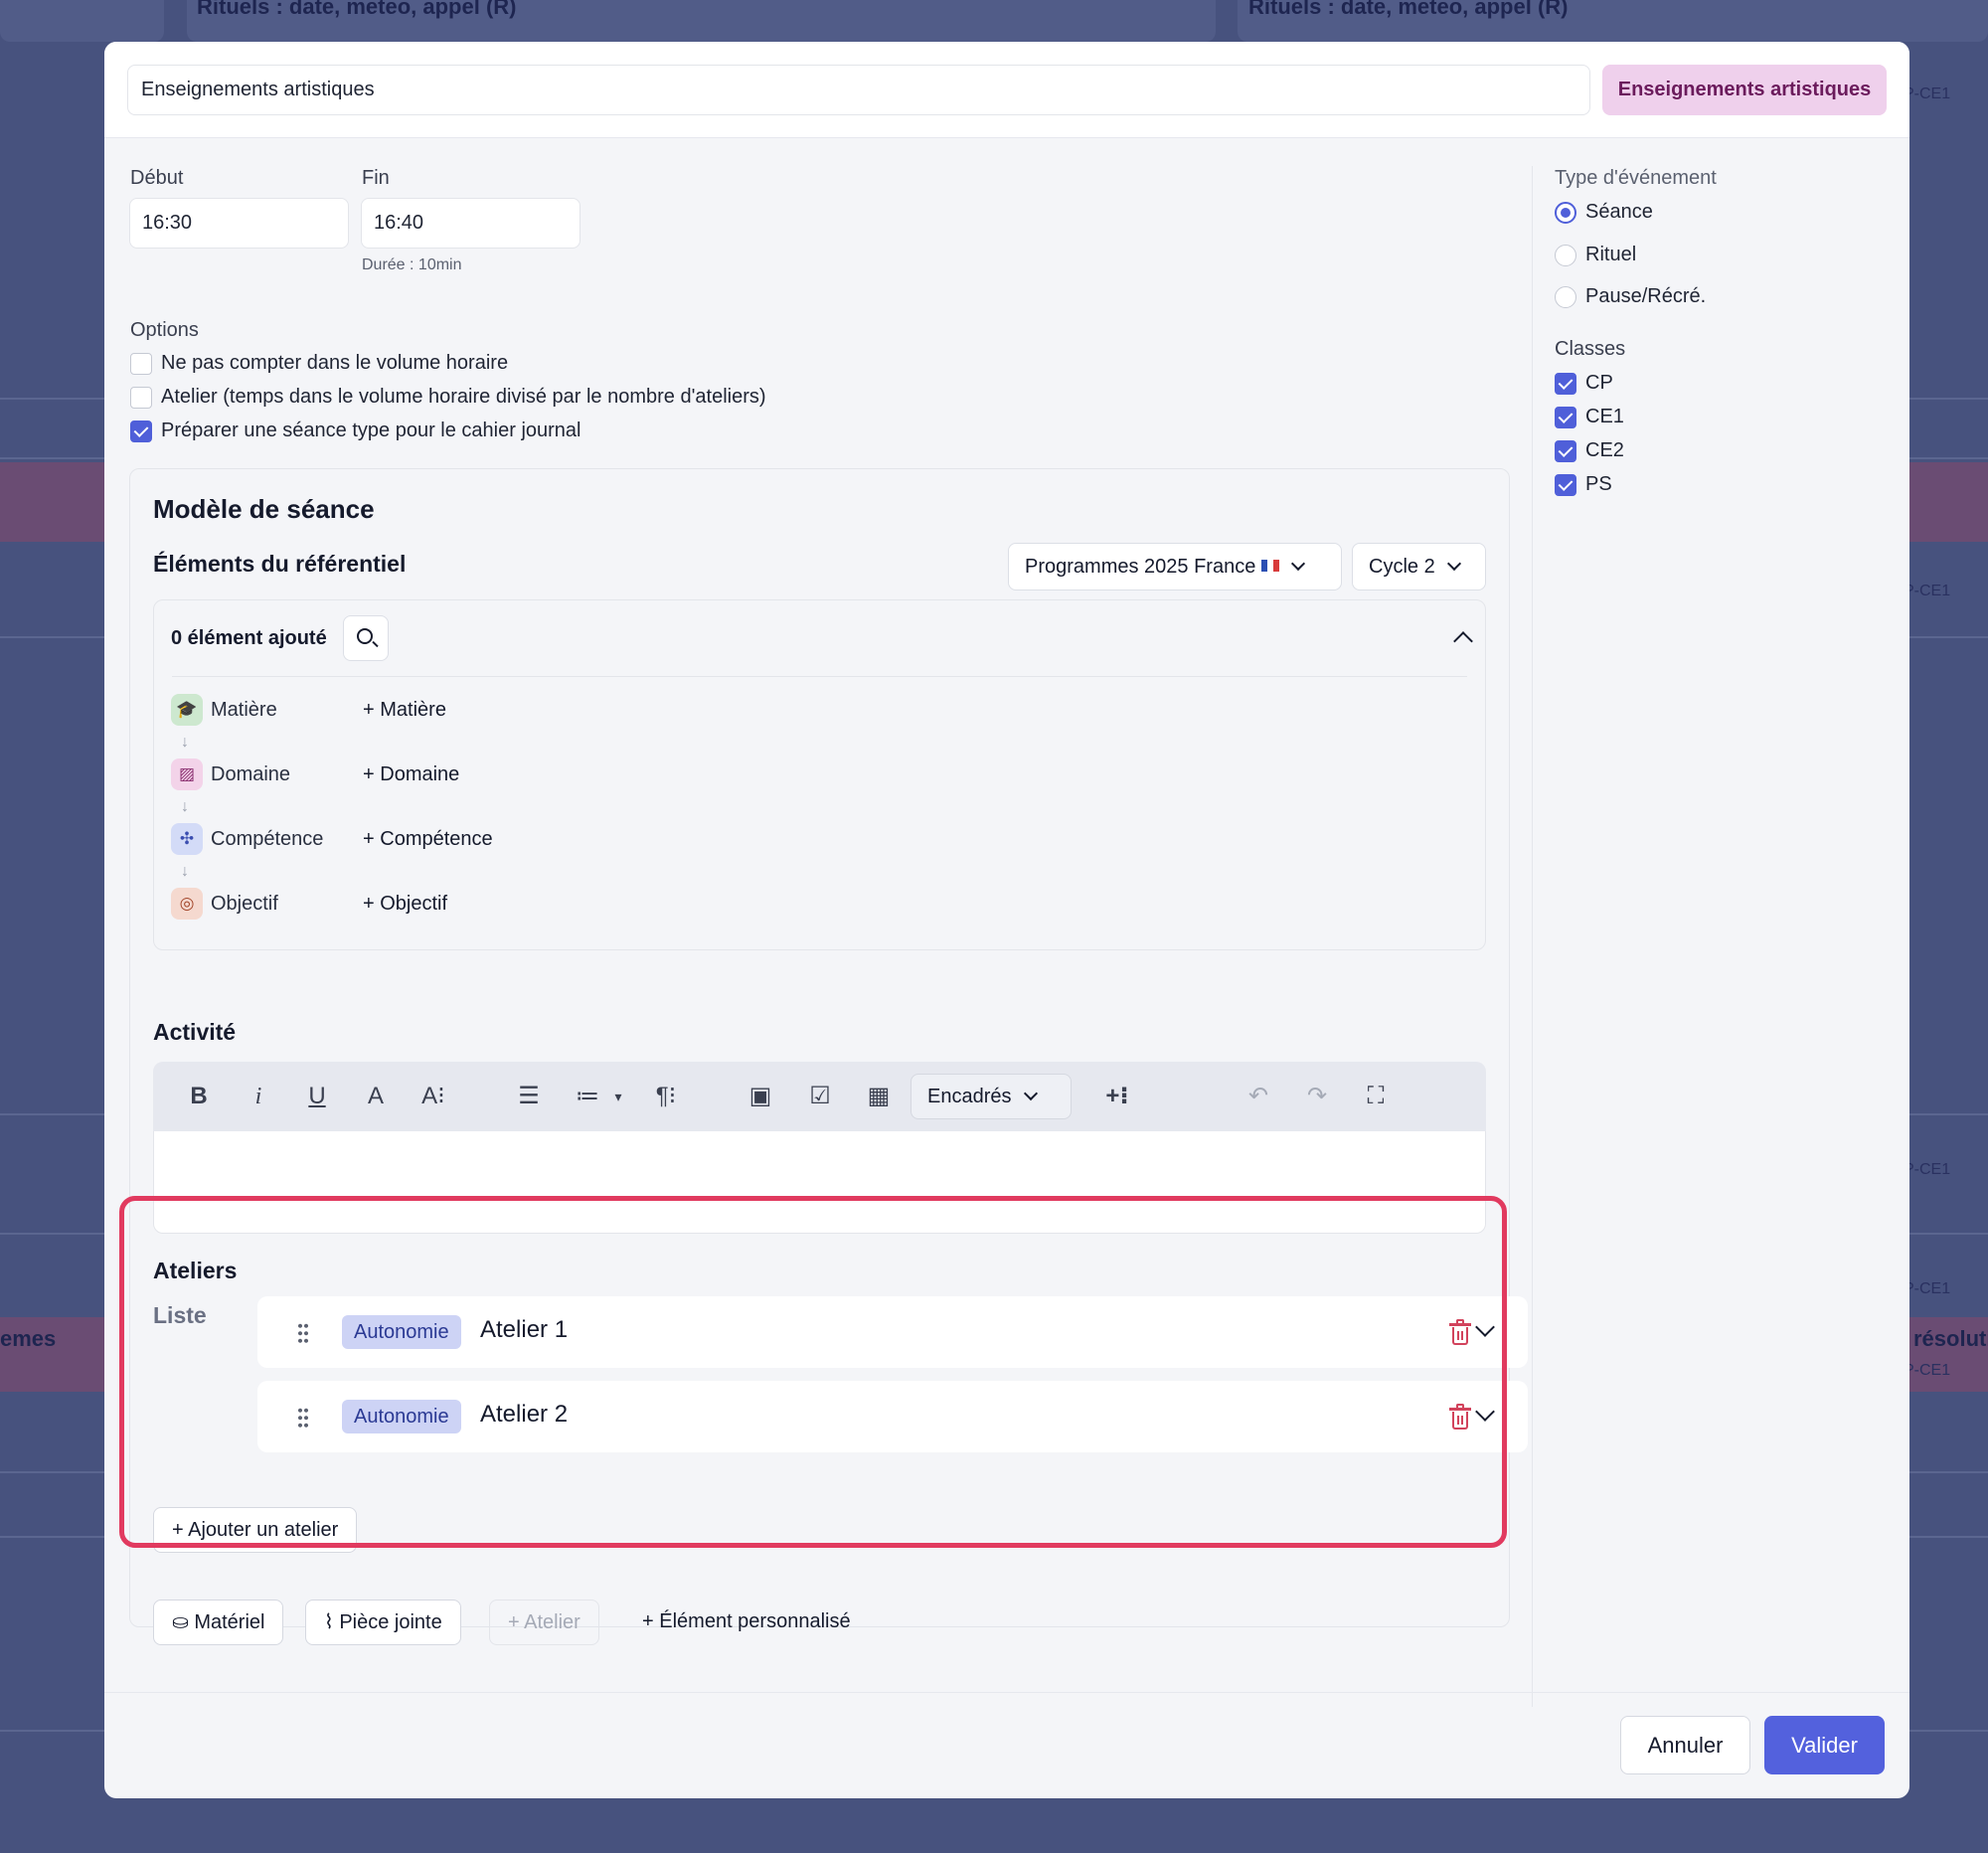 The width and height of the screenshot is (1988, 1853). What do you see at coordinates (1402, 567) in the screenshot?
I see `cycle-select-label: Cycle 2` at bounding box center [1402, 567].